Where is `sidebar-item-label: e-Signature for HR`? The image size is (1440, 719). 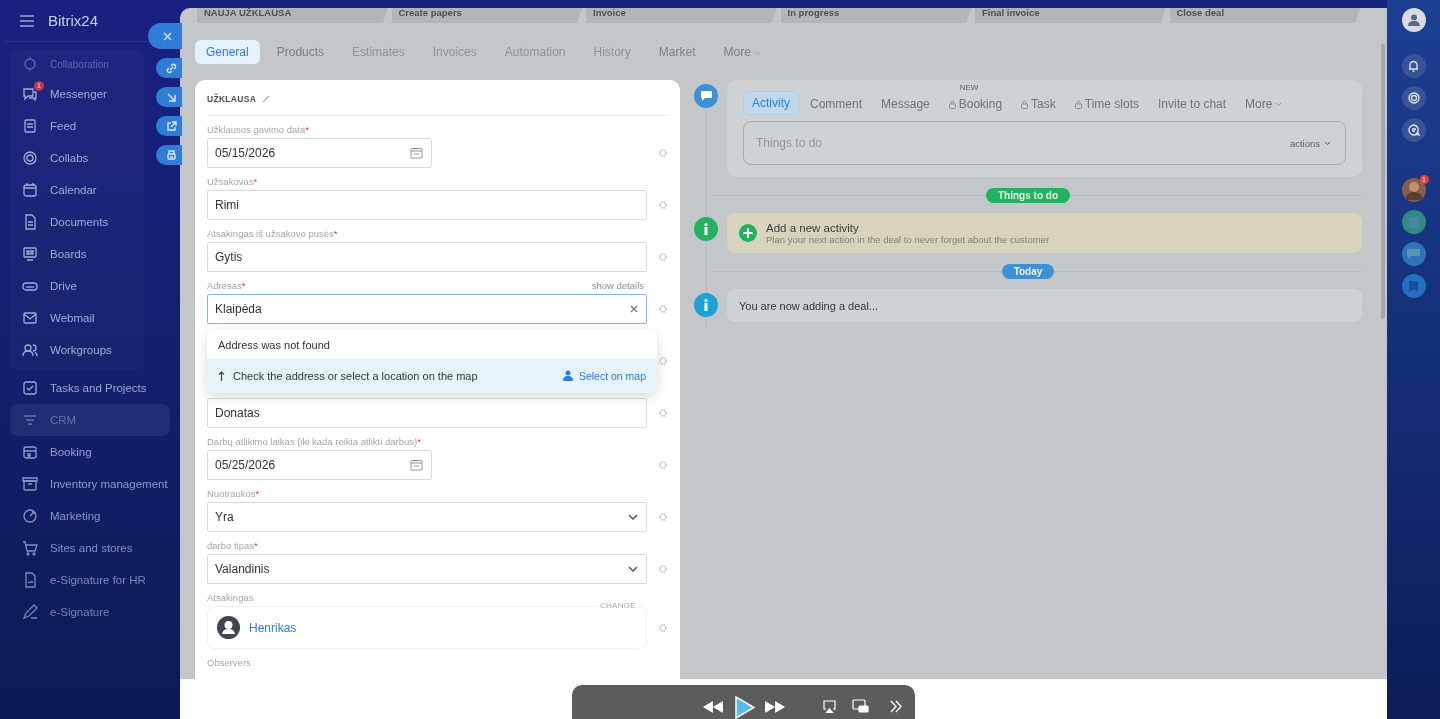 sidebar-item-label: e-Signature for HR is located at coordinates (98, 580).